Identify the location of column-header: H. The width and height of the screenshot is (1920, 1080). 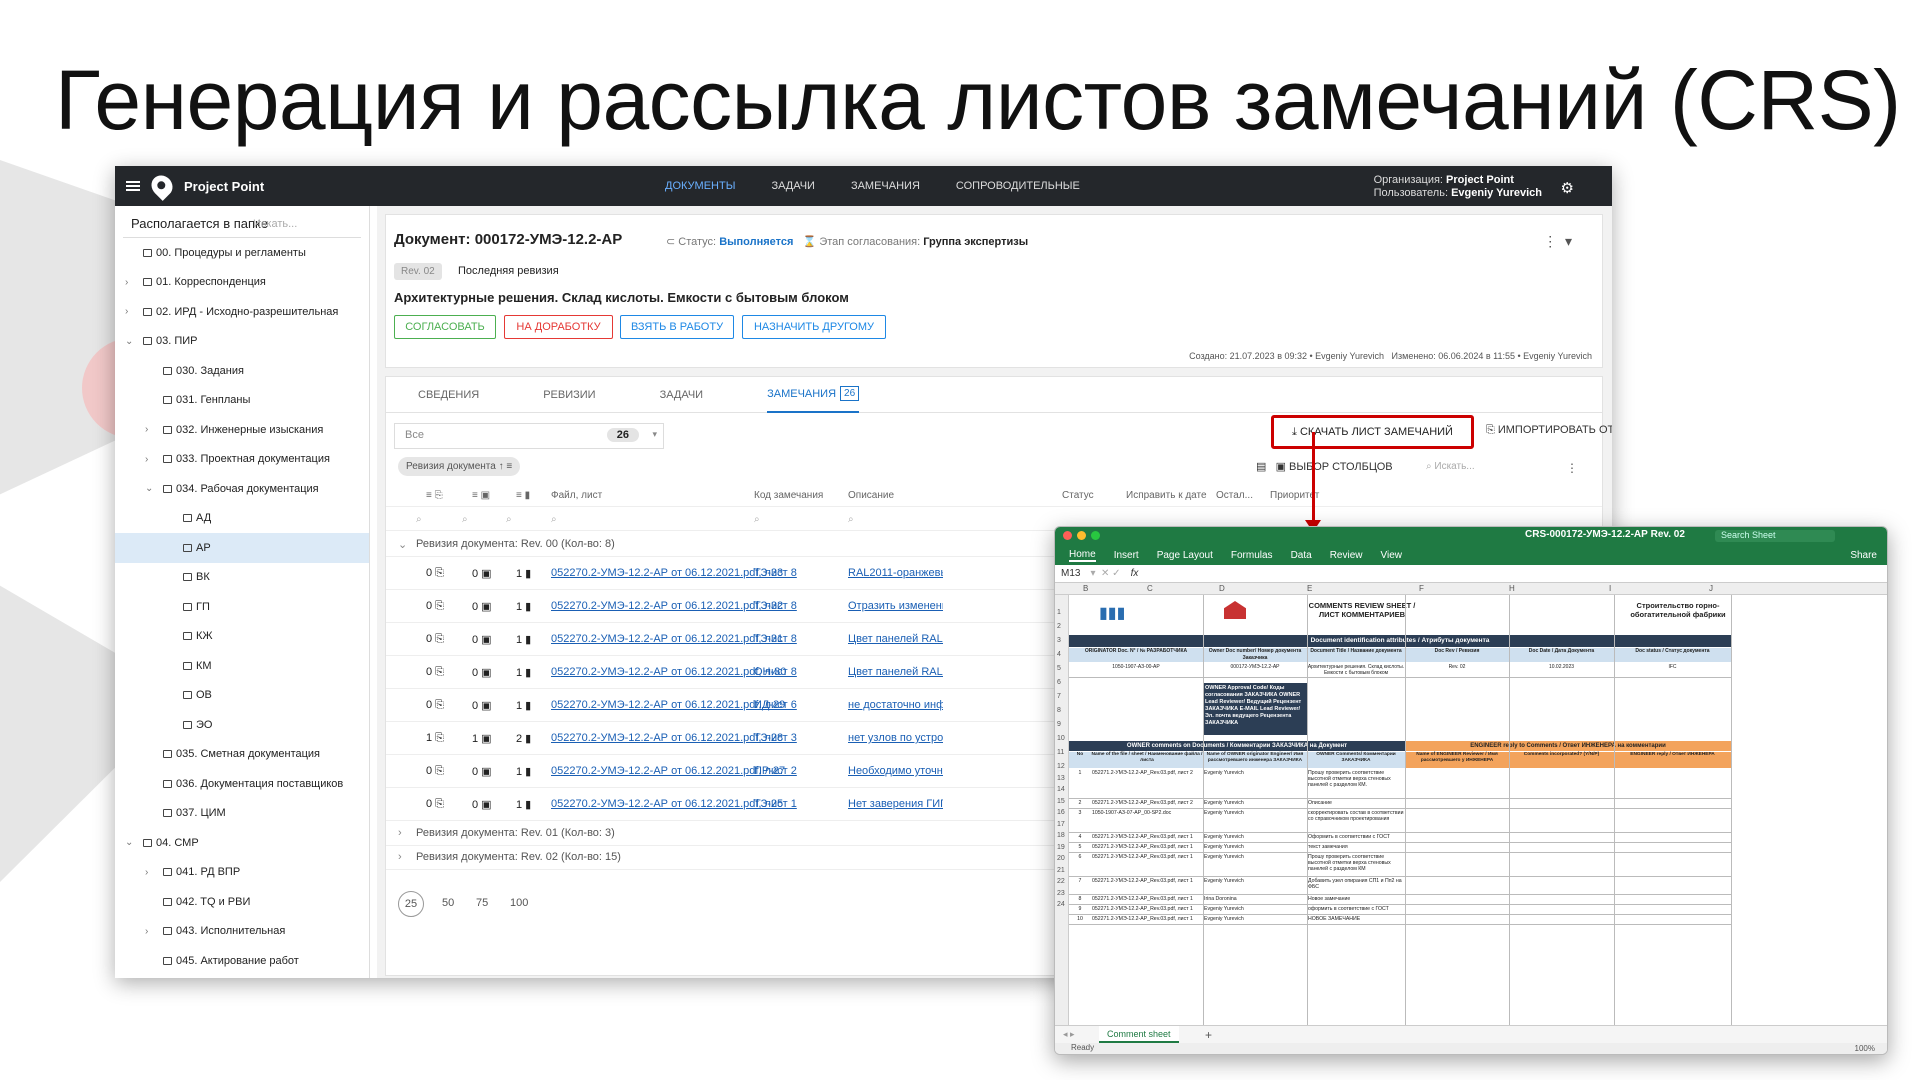
(1512, 588).